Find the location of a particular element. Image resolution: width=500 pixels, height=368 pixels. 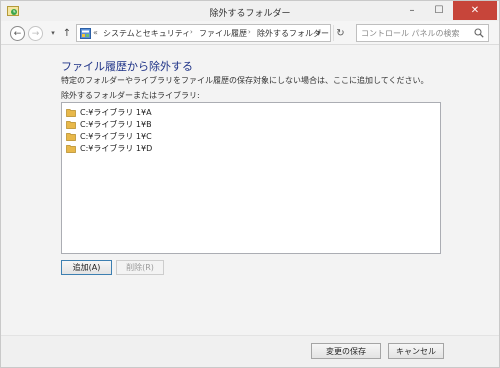

cancel-button: キャンセル is located at coordinates (416, 351).